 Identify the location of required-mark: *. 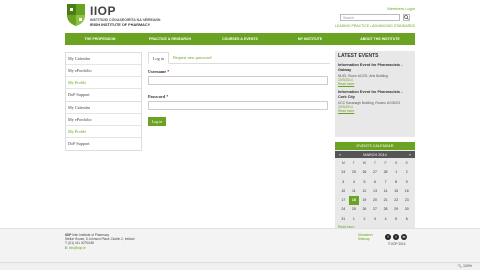
(167, 96).